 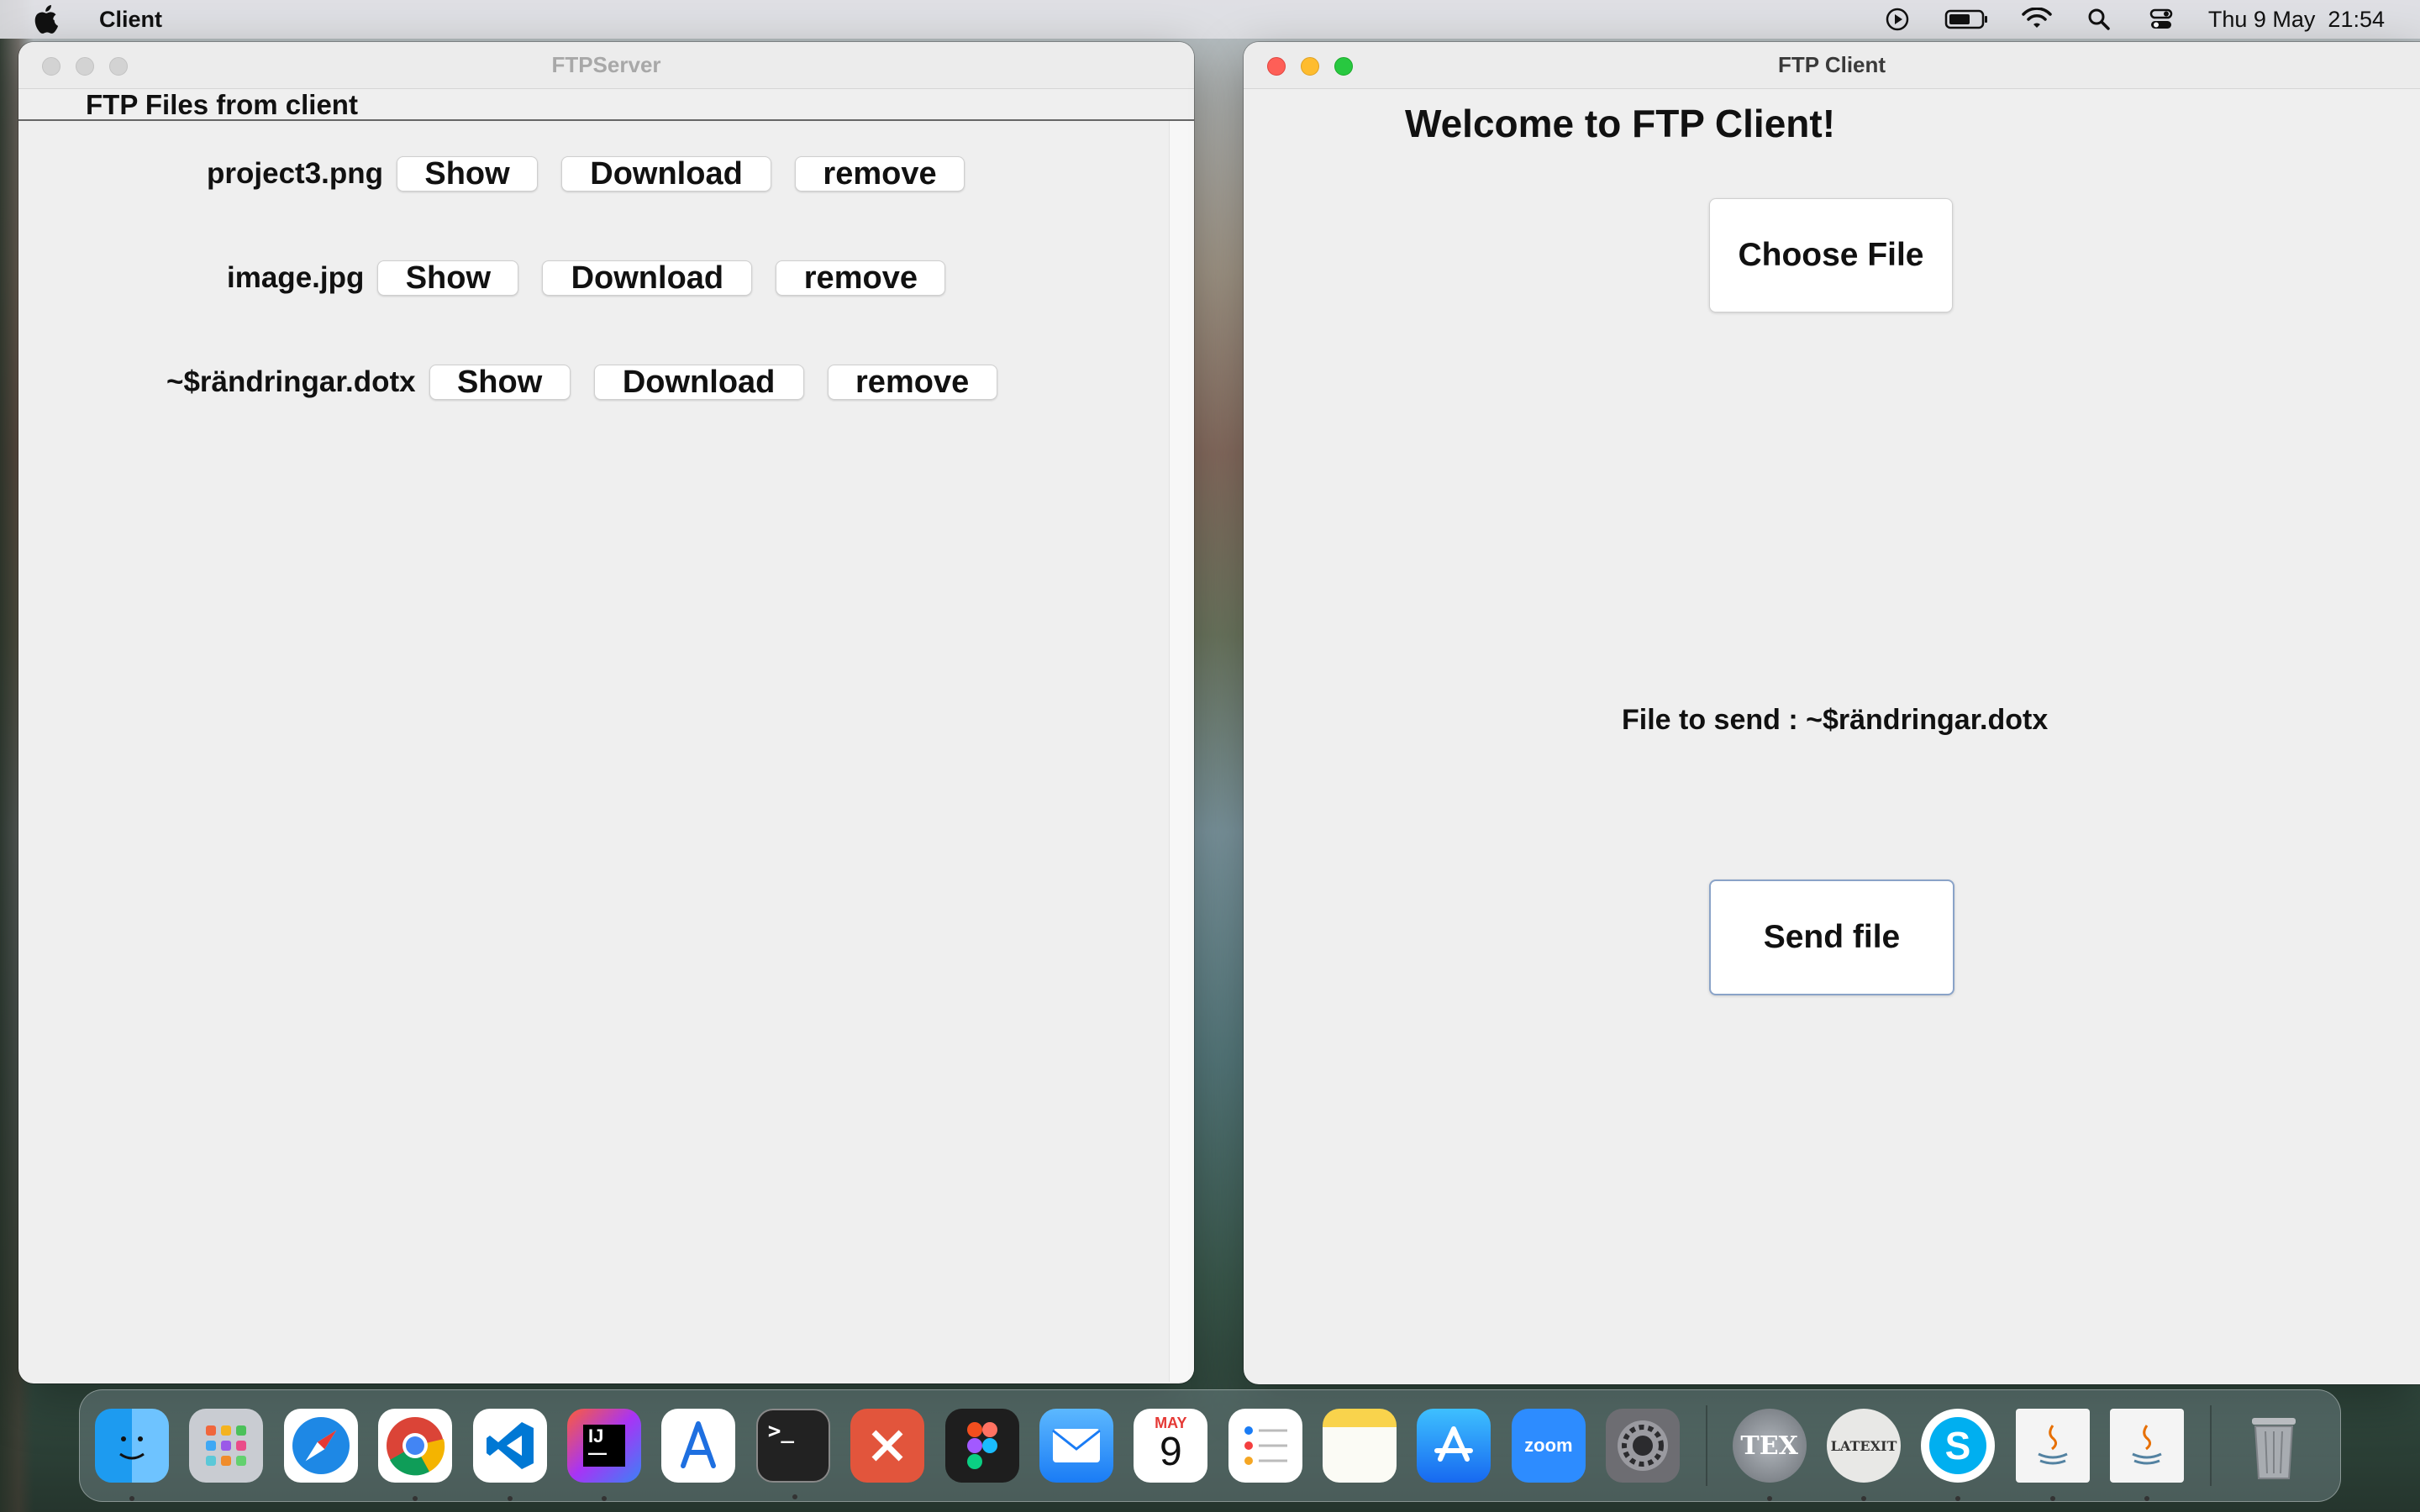 I want to click on tex-icon: TEX, so click(x=1769, y=1455).